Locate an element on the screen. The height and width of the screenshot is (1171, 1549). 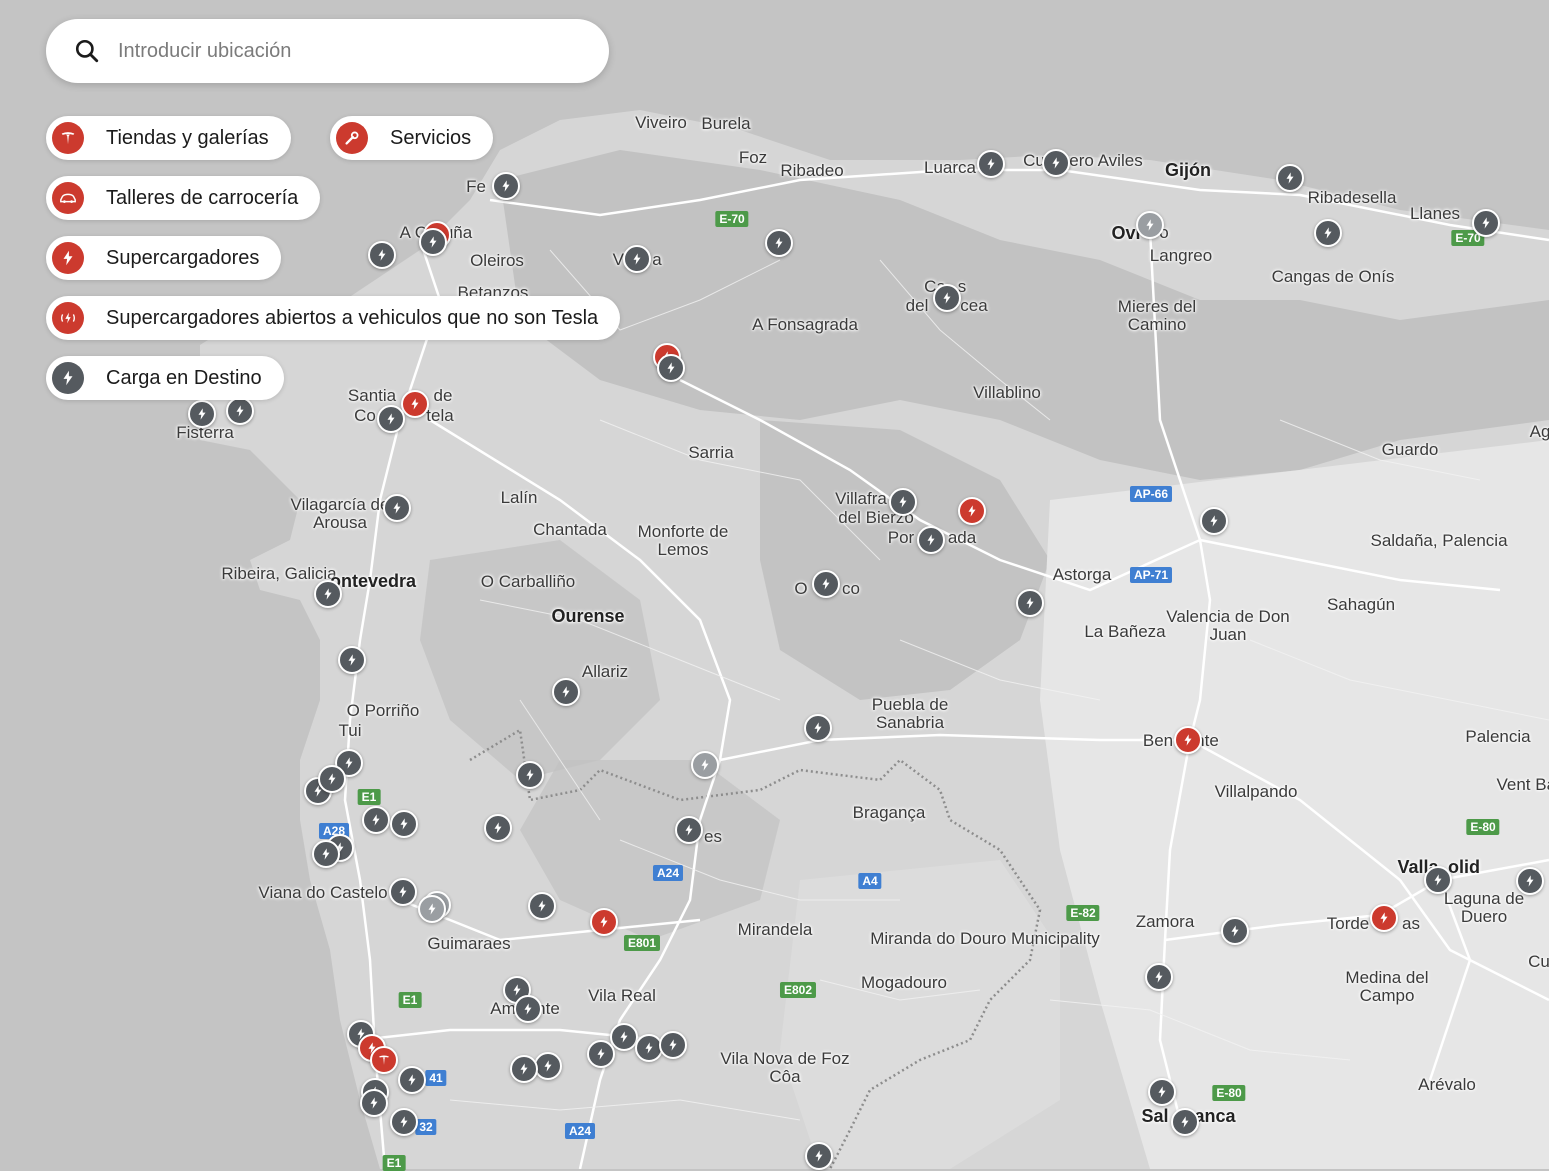
location-search-bar is located at coordinates (327, 51).